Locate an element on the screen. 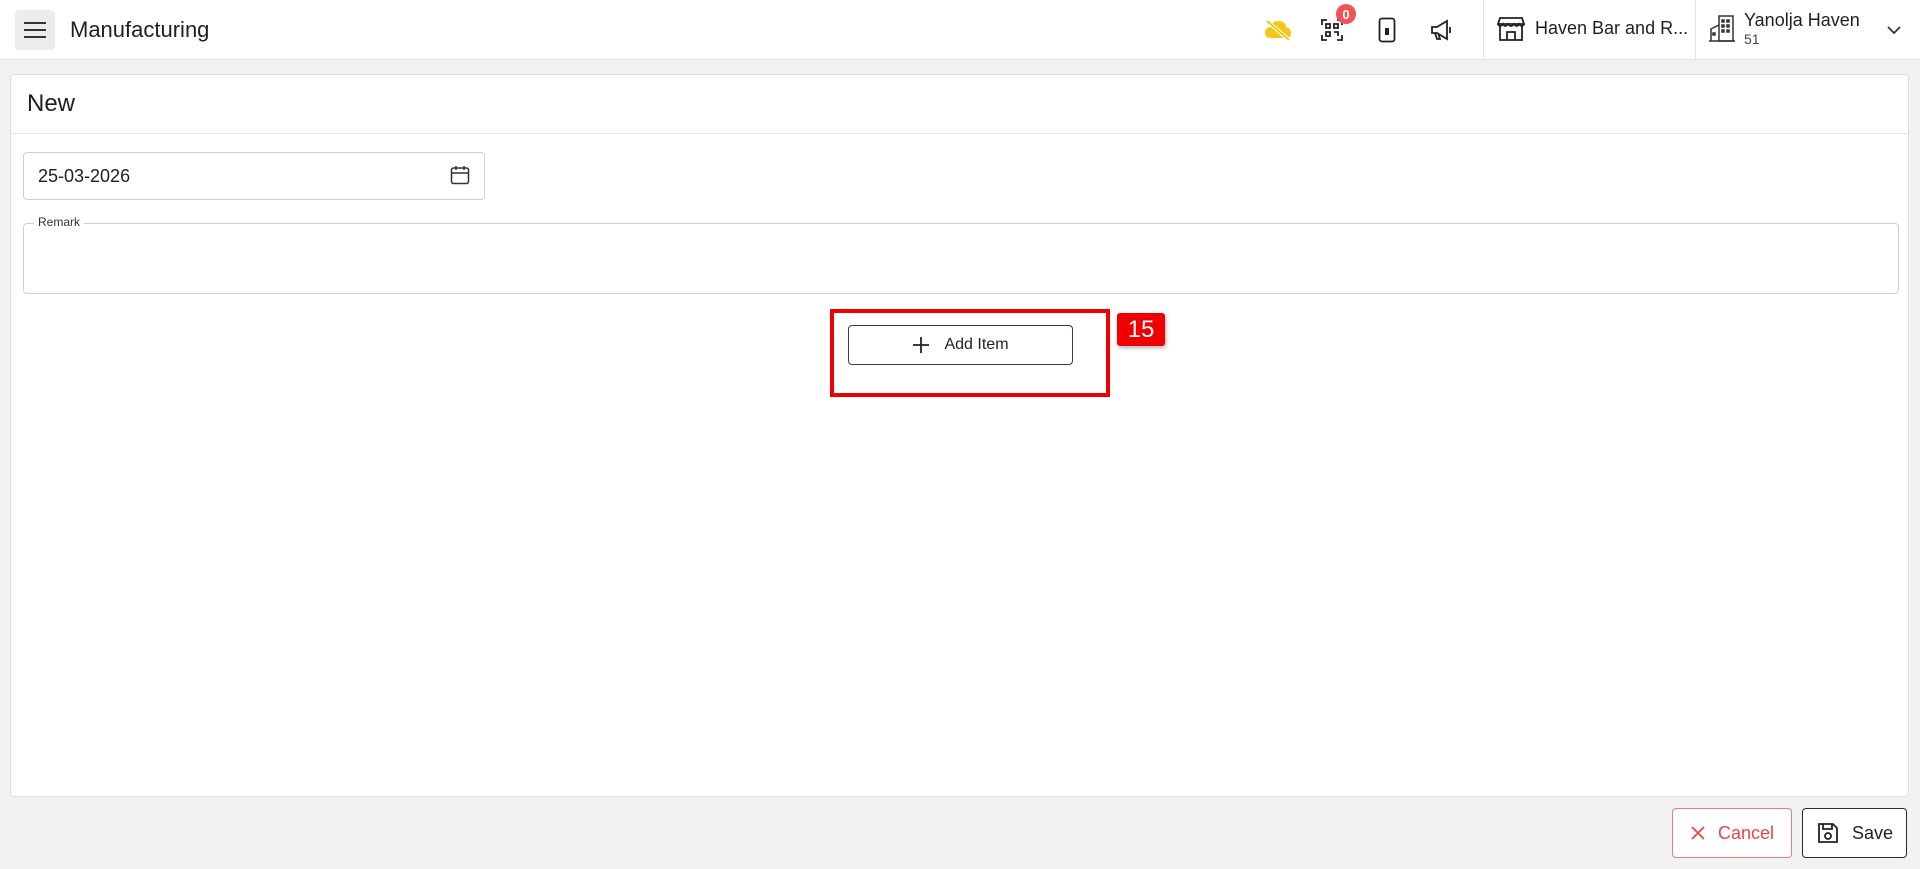  calendar-button is located at coordinates (460, 177).